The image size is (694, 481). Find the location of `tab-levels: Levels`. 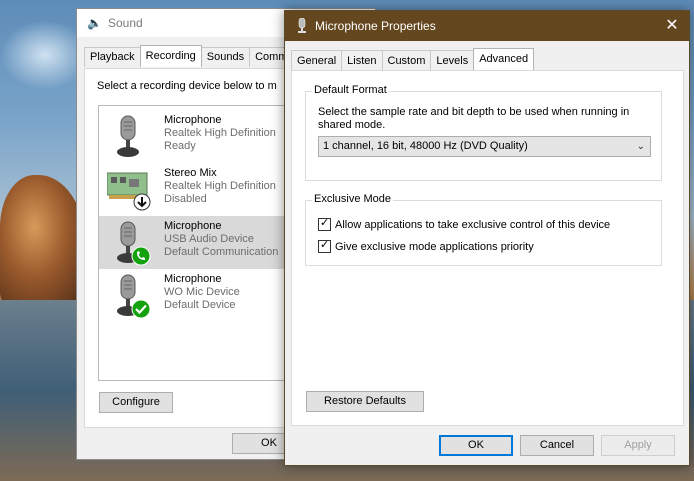

tab-levels: Levels is located at coordinates (452, 60).